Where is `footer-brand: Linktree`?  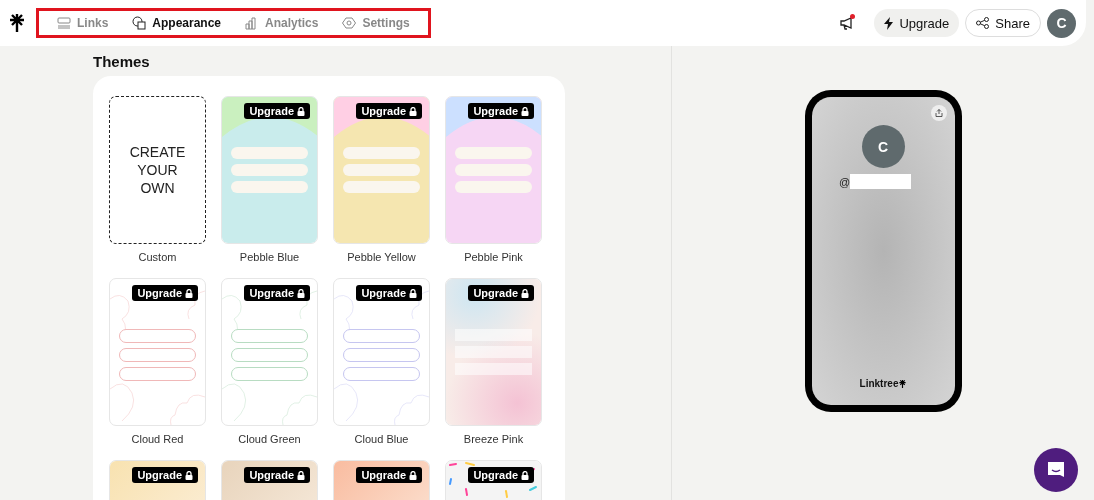
footer-brand: Linktree is located at coordinates (879, 383).